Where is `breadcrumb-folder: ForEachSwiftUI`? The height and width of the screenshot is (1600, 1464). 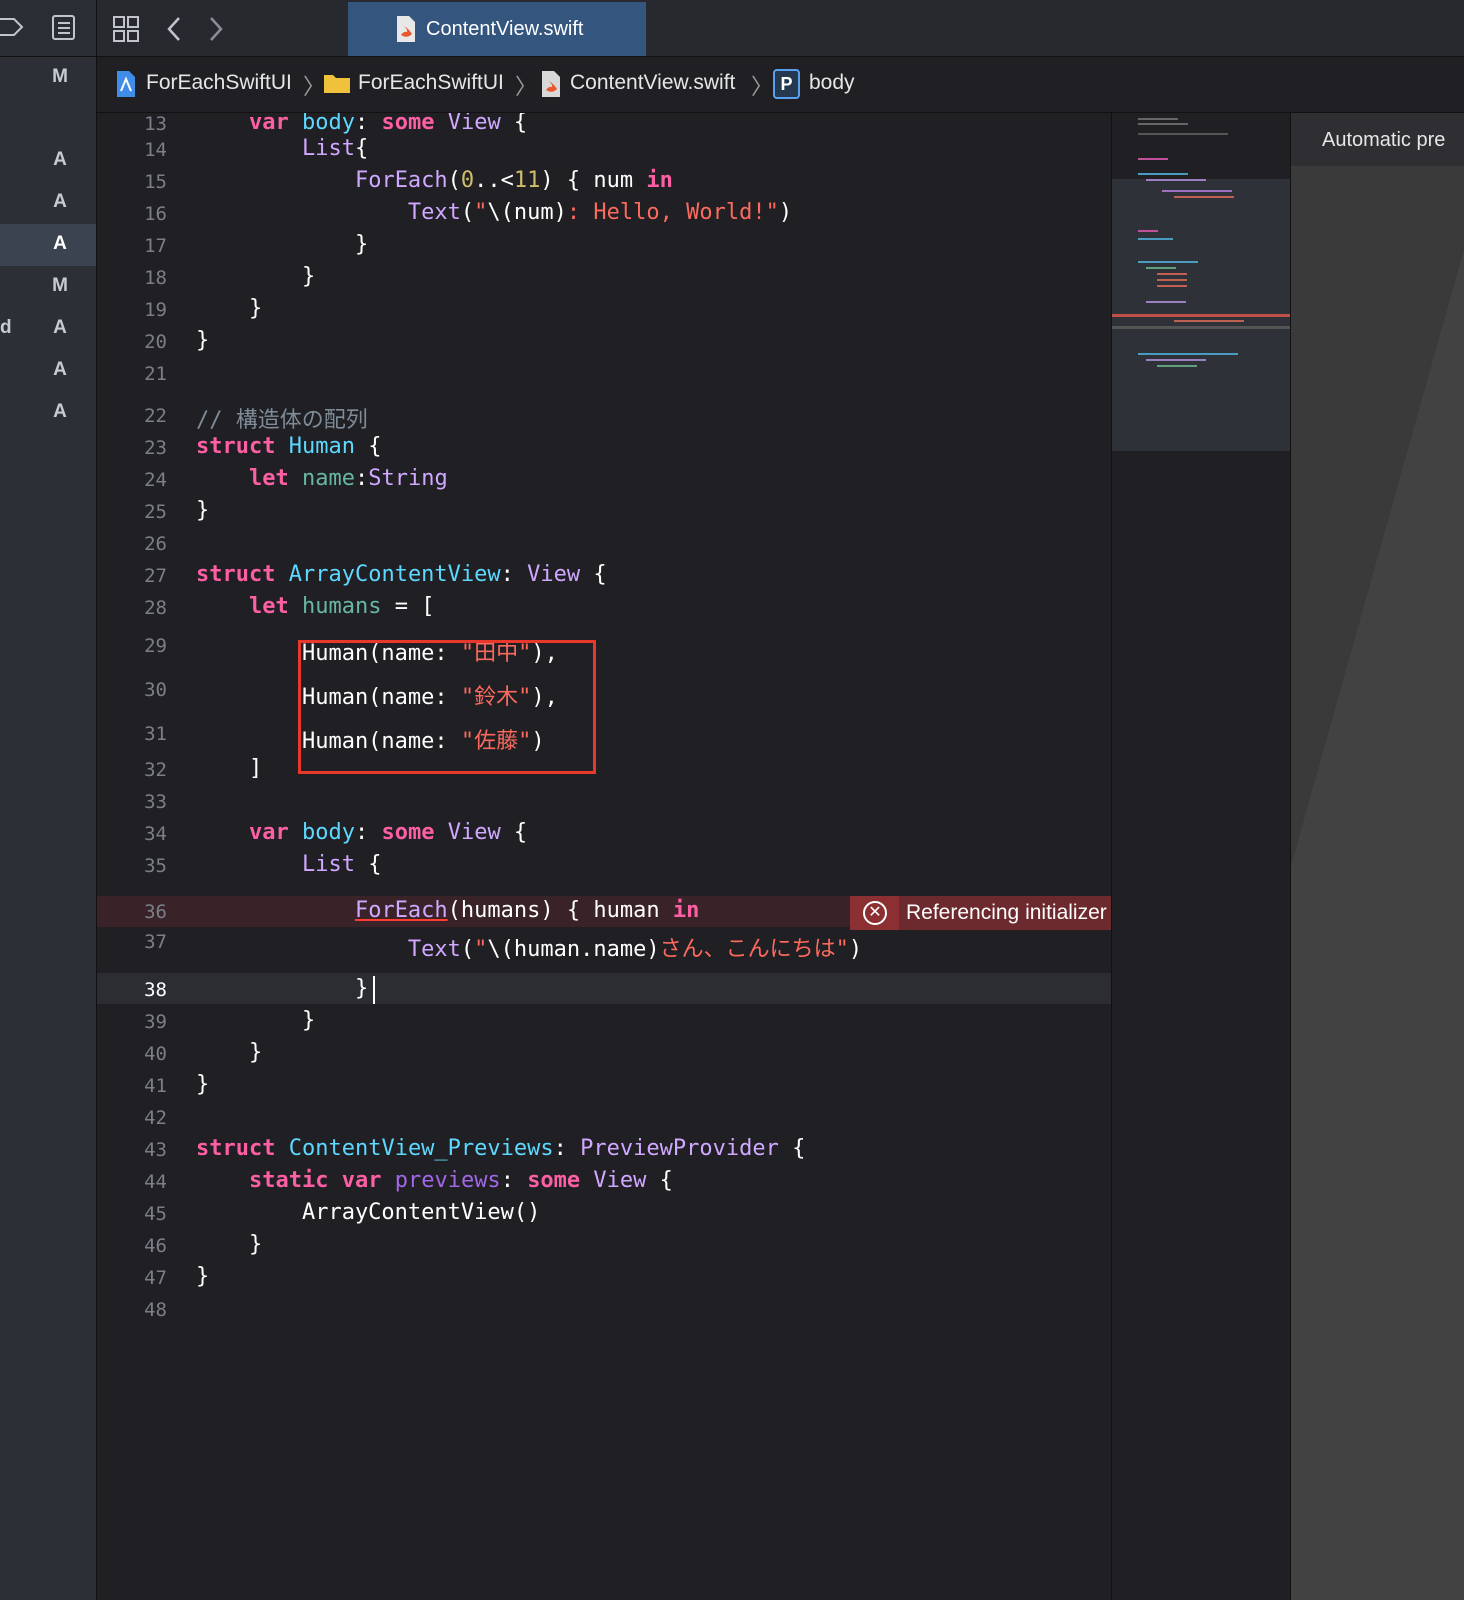 breadcrumb-folder: ForEachSwiftUI is located at coordinates (431, 83).